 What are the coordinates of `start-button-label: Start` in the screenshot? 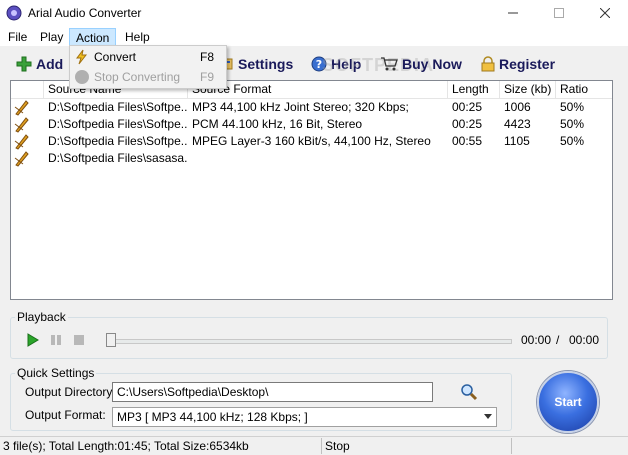 It's located at (568, 402).